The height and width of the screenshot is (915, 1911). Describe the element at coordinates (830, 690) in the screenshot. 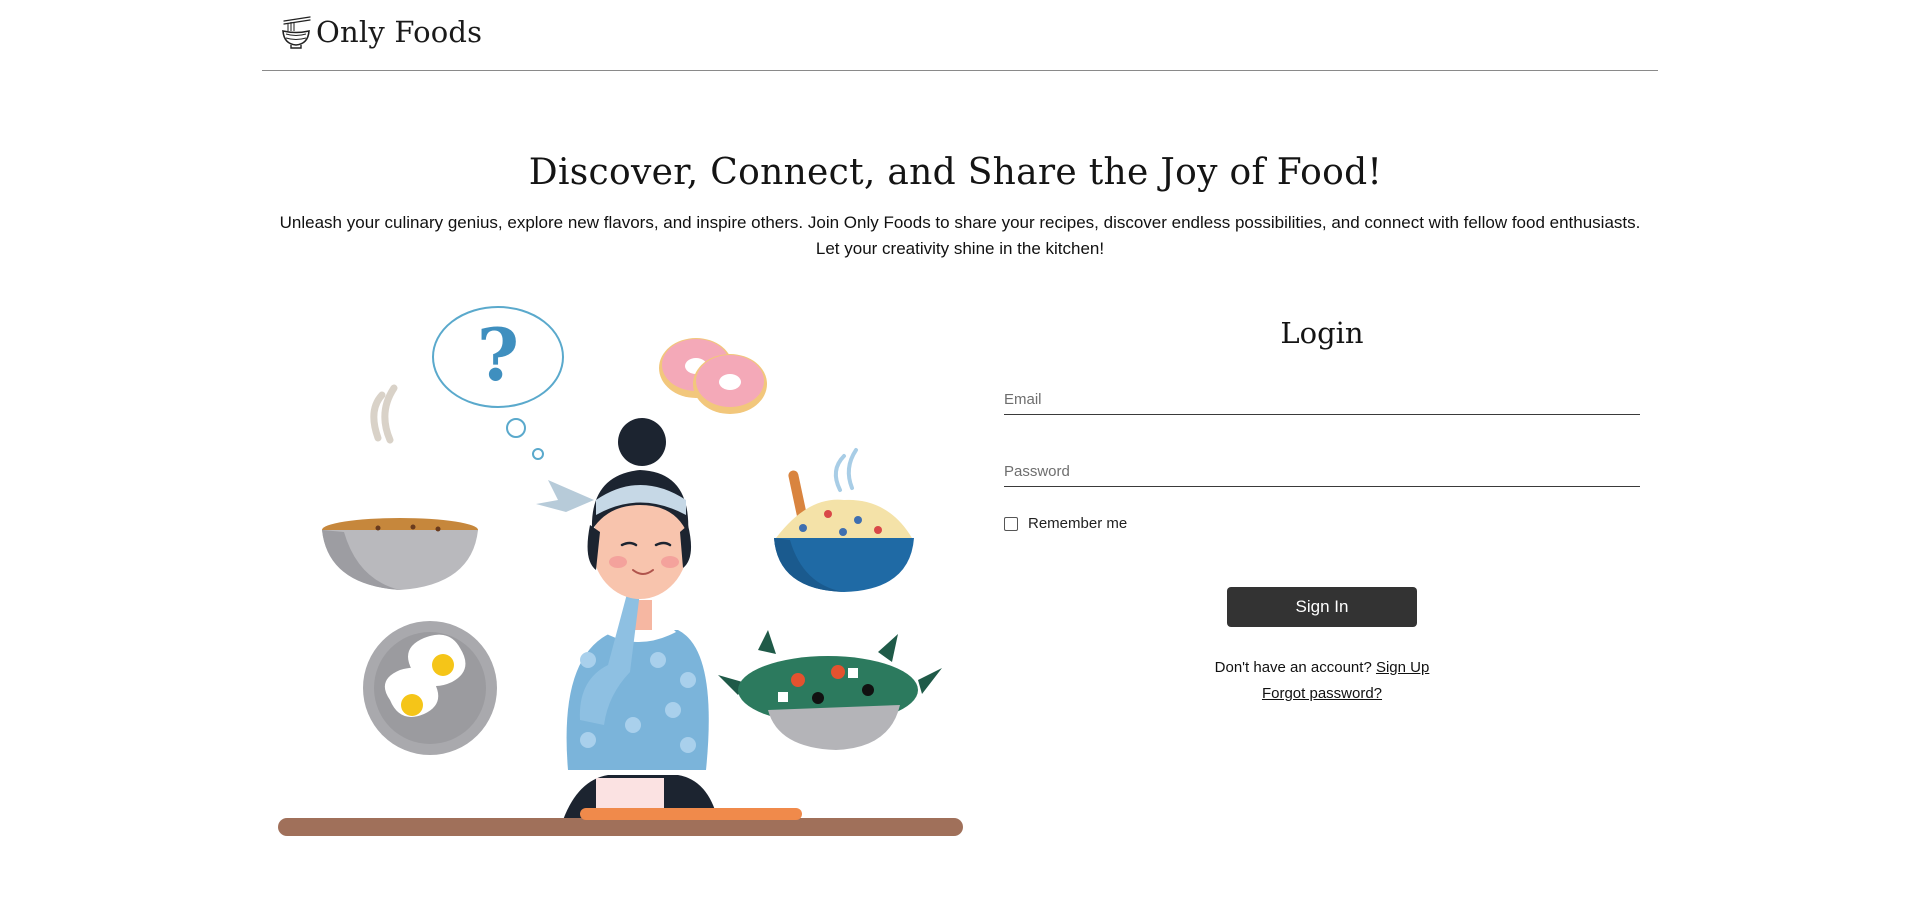

I see `salad-bowl-icon` at that location.